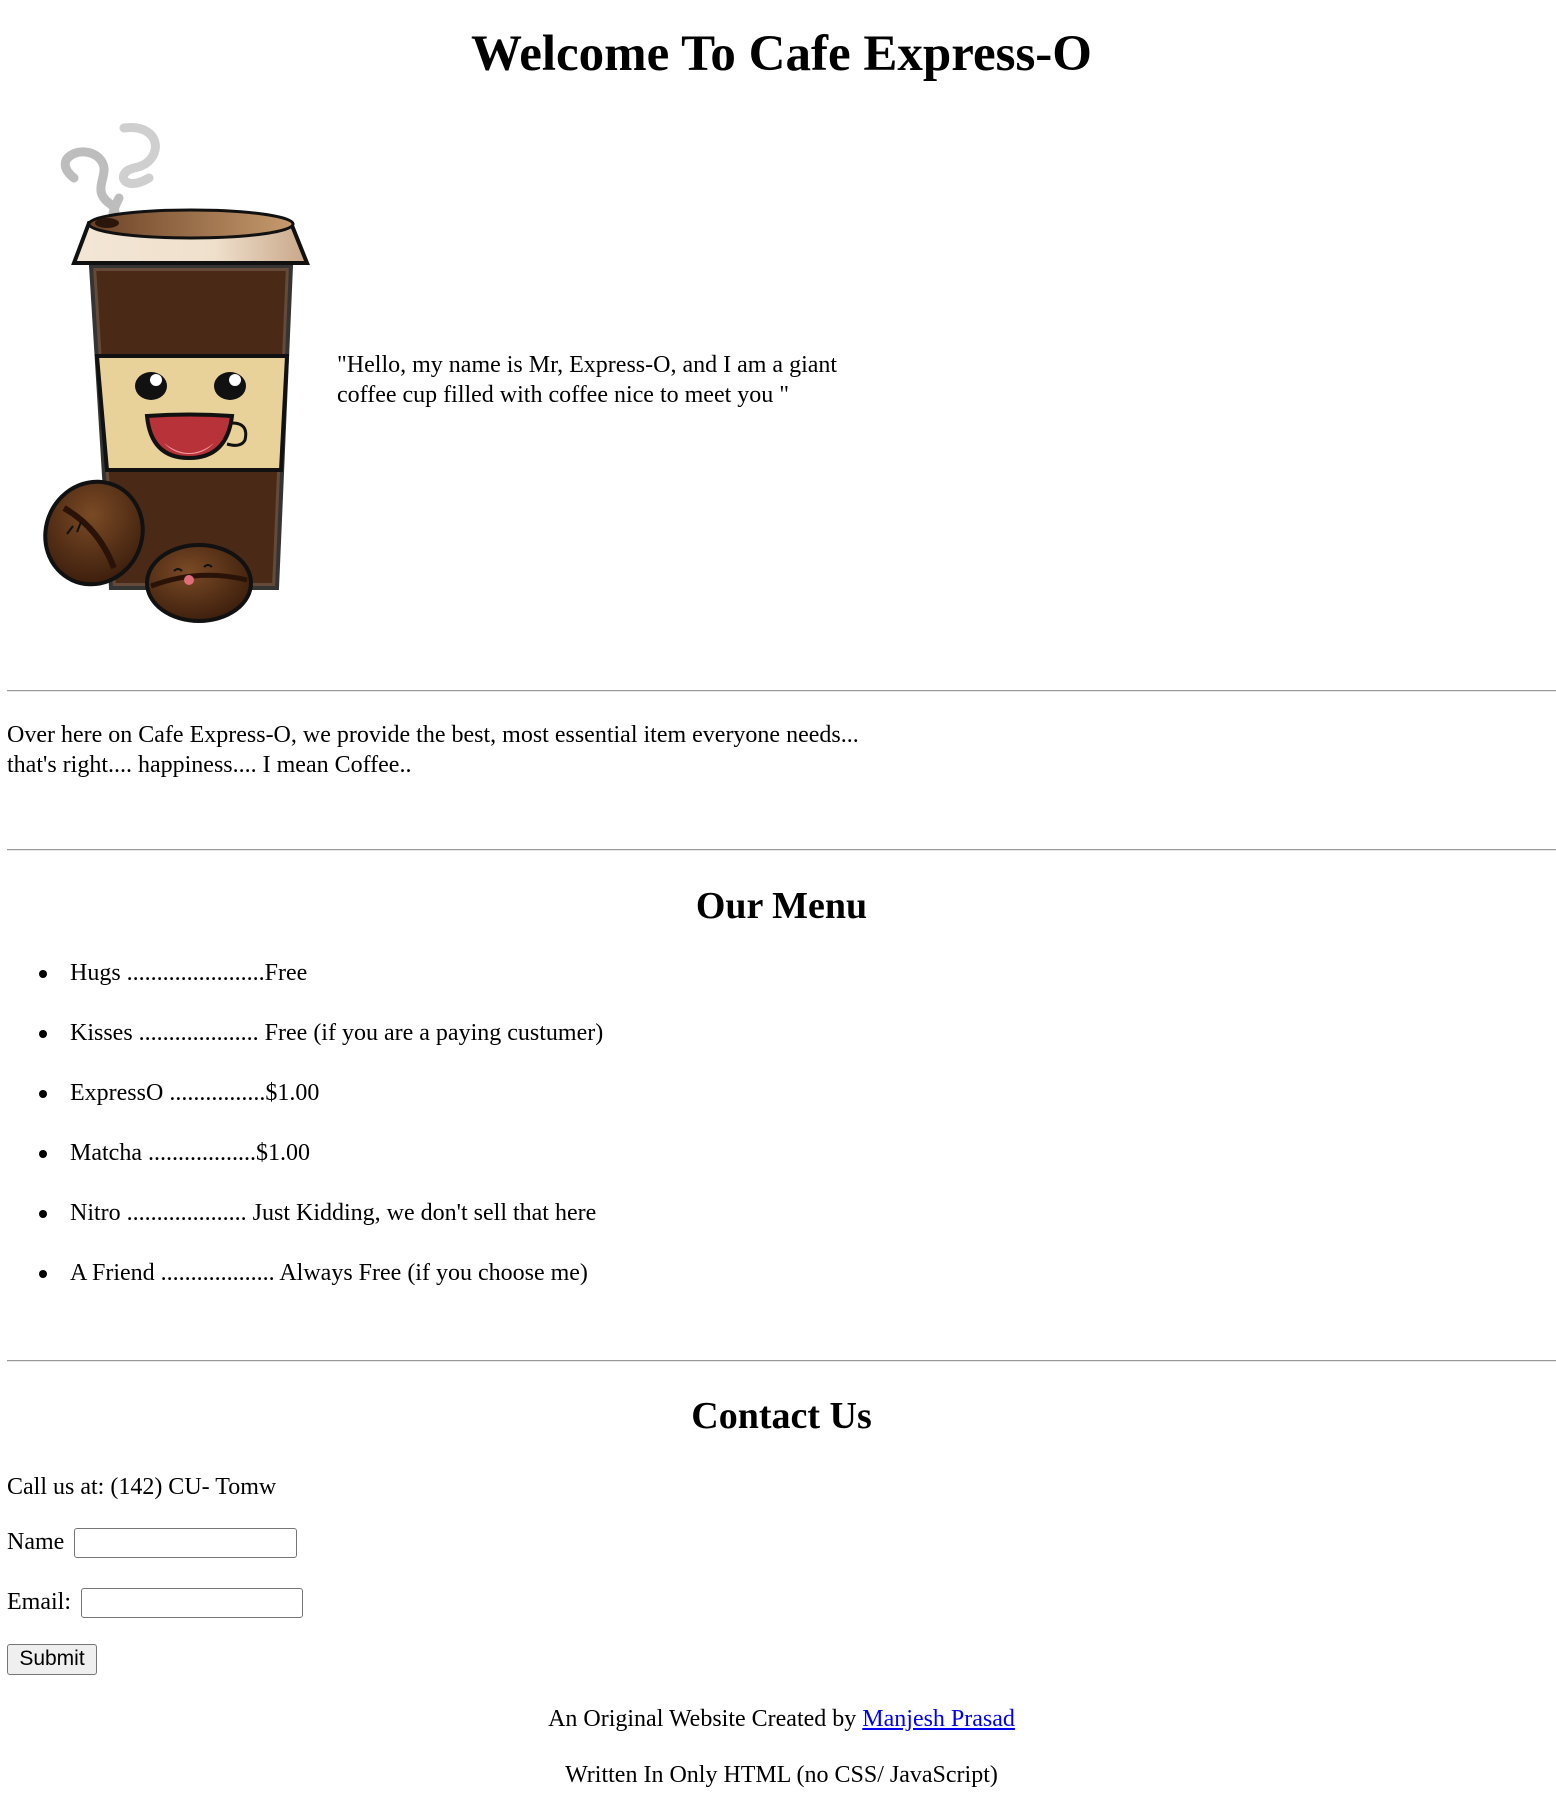 The height and width of the screenshot is (1812, 1556). I want to click on coffee-cup-mascot-icon, so click(184, 373).